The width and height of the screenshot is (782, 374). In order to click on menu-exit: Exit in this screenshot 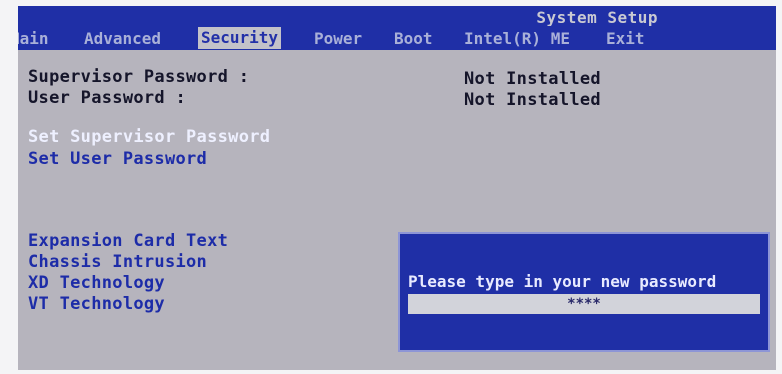, I will do `click(625, 38)`.